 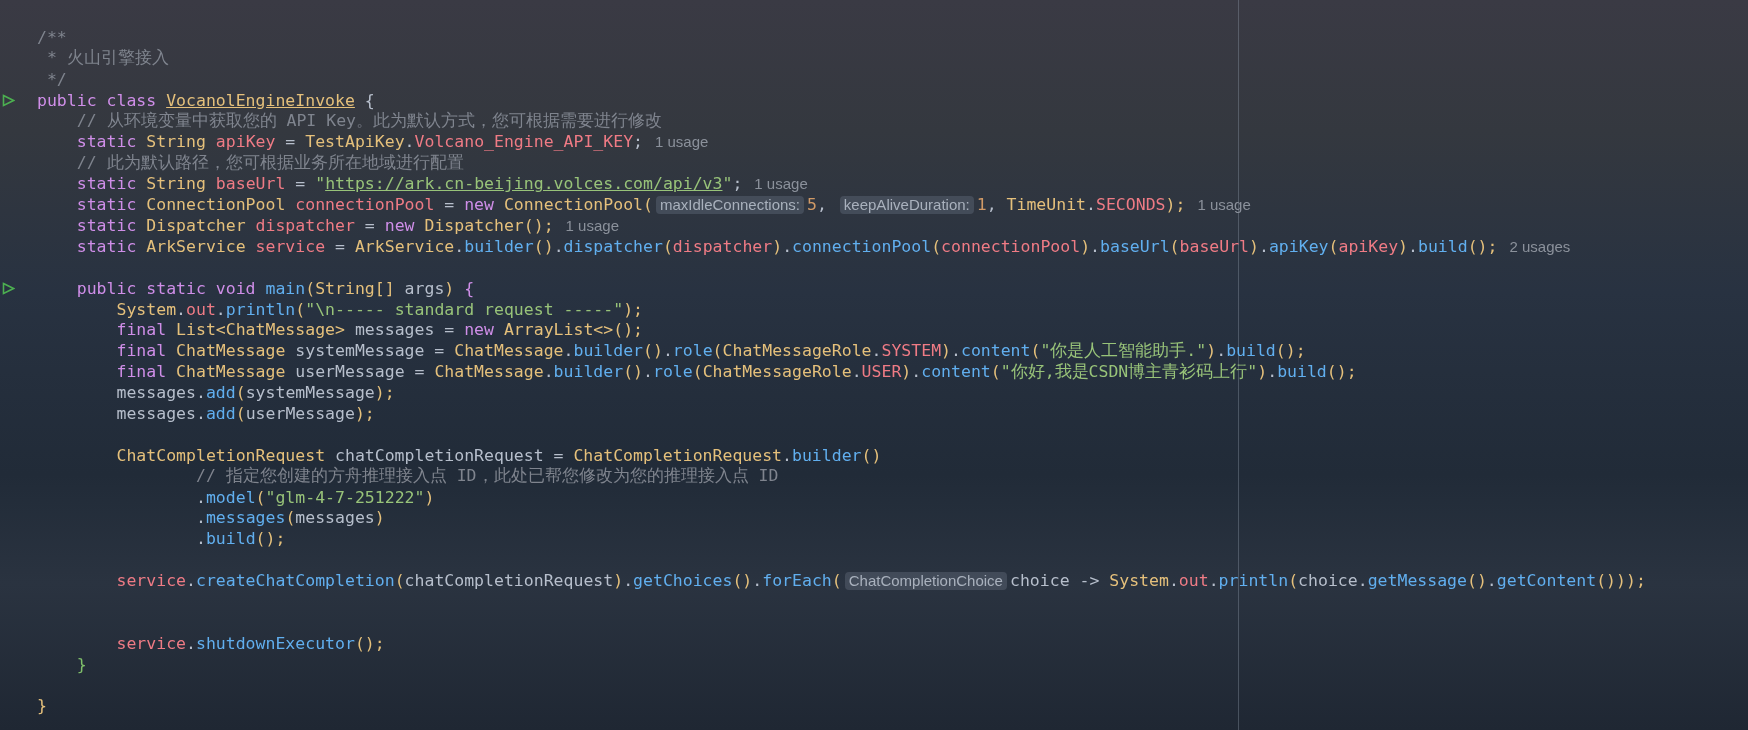 What do you see at coordinates (409, 184) in the screenshot?
I see `code-text: static String baseUrl = "https://ark.cn-beijing.volces.com/api/v3";` at bounding box center [409, 184].